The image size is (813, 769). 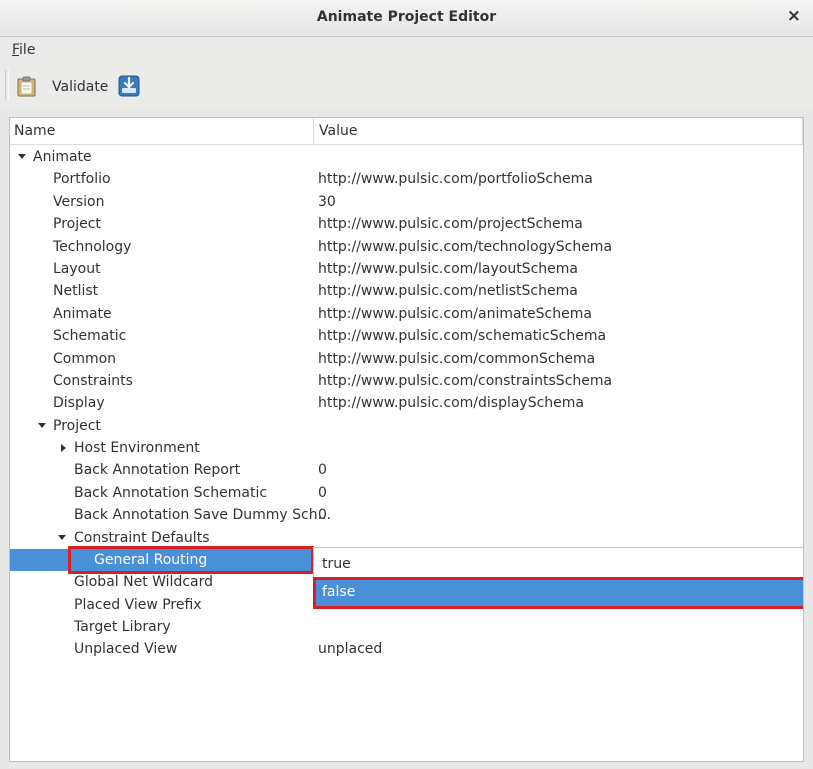 I want to click on row-name: Target Library, so click(x=122, y=627).